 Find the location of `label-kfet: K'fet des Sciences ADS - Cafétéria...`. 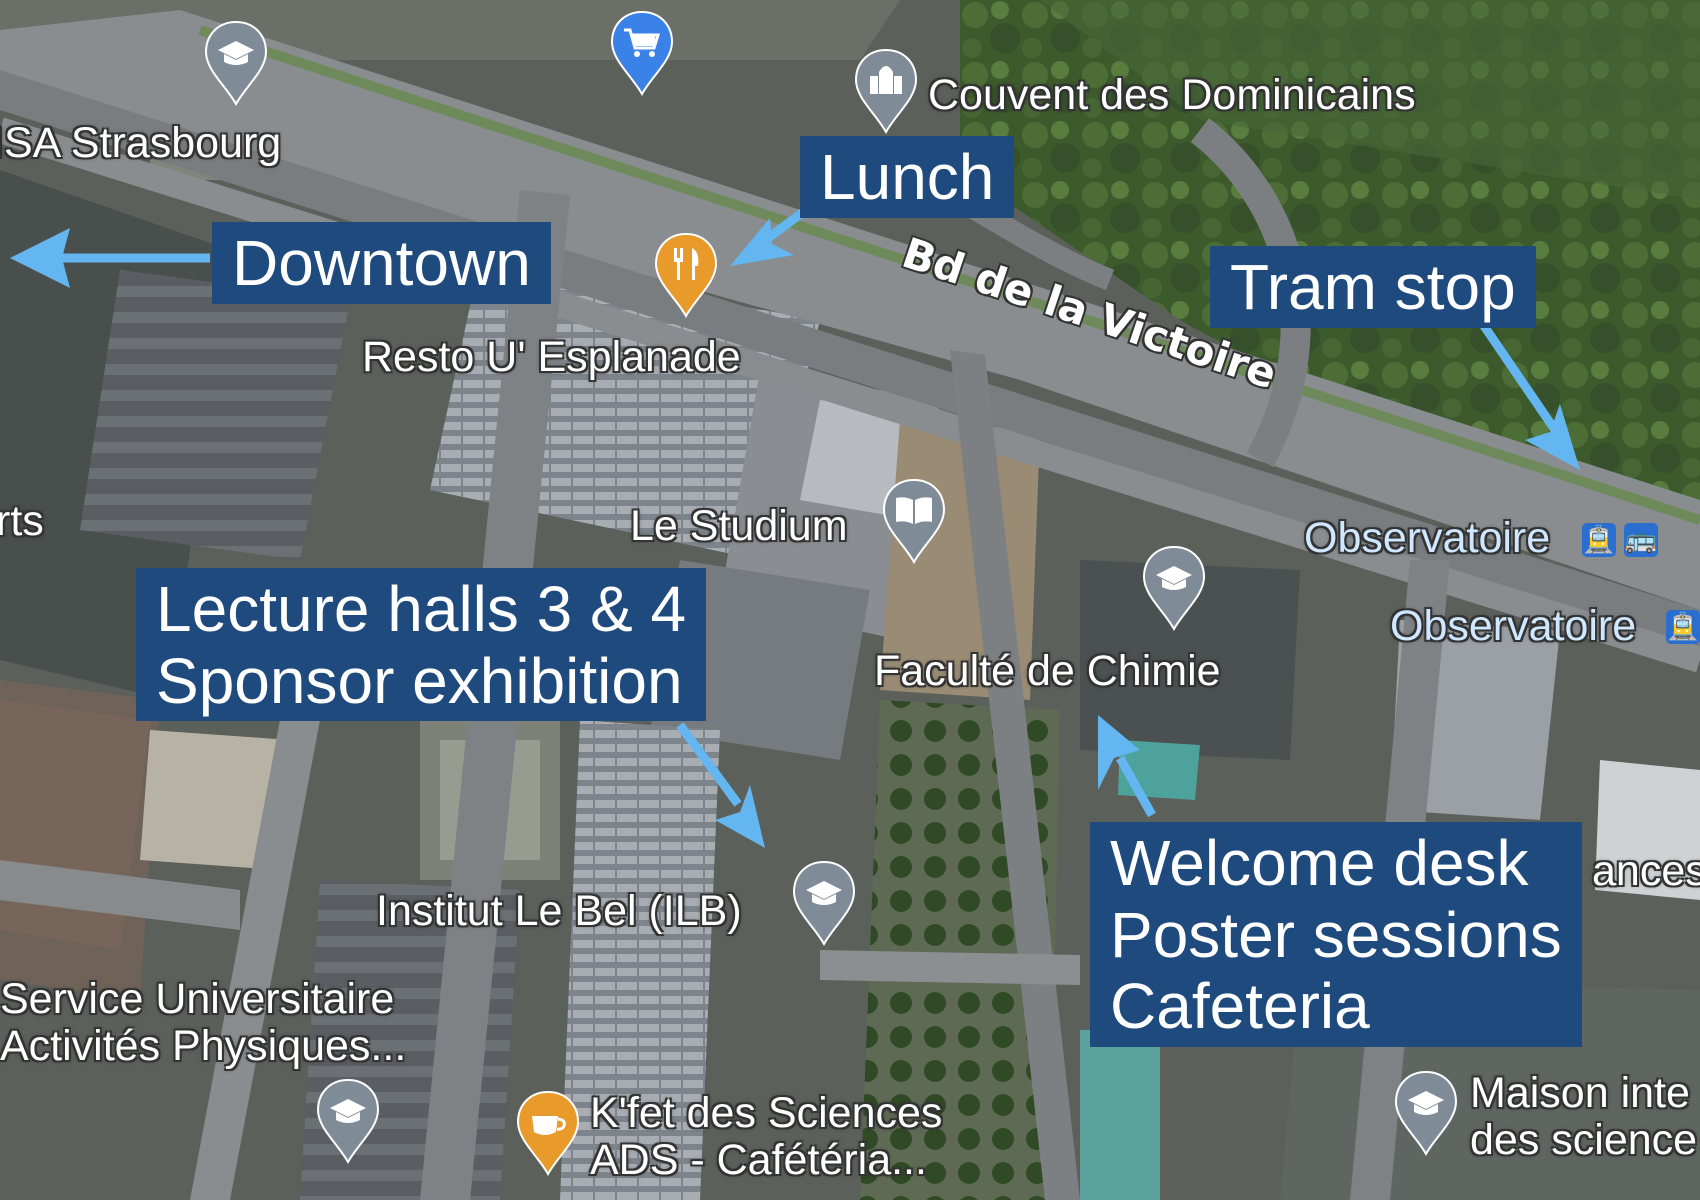

label-kfet: K'fet des Sciences ADS - Cafétéria... is located at coordinates (766, 1137).